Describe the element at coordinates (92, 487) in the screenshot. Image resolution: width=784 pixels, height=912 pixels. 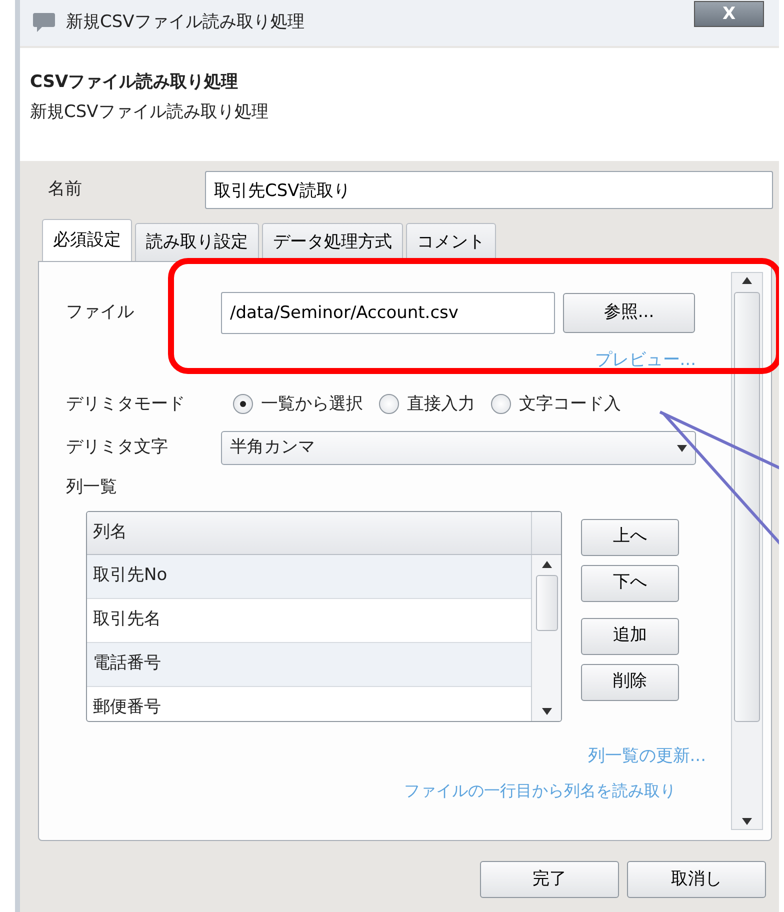
I see `column-list-label: 列一覧` at that location.